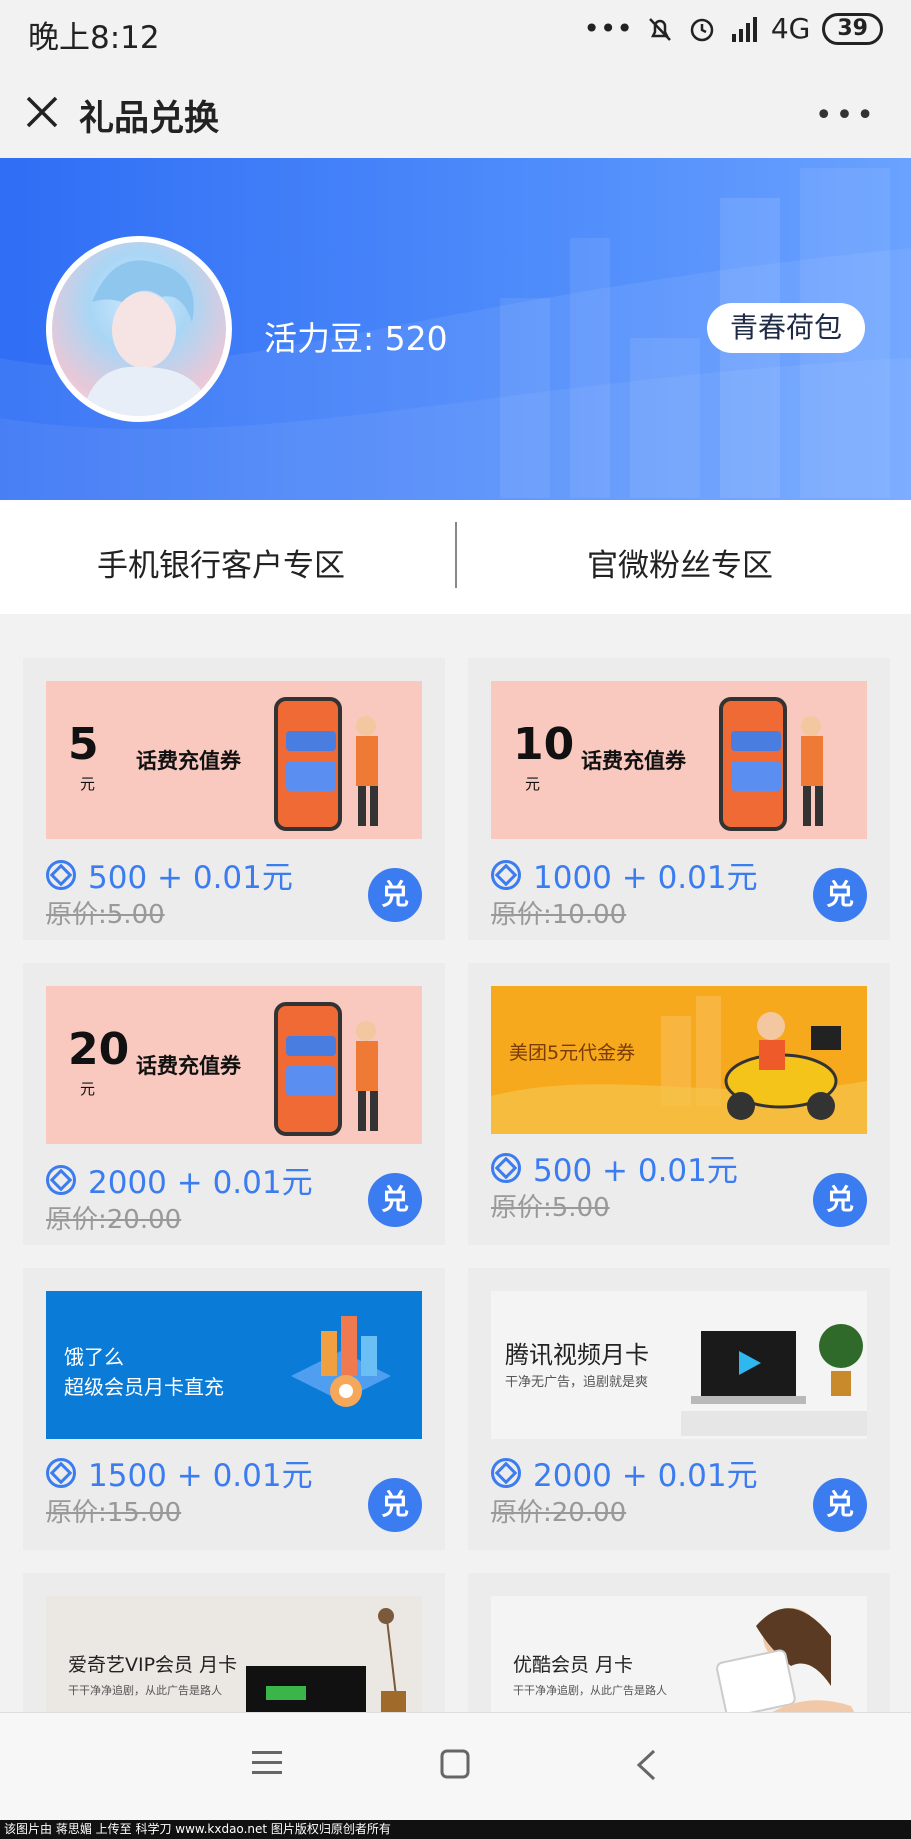 This screenshot has width=911, height=1839. What do you see at coordinates (785, 1660) in the screenshot?
I see `woman-tablet-icon` at bounding box center [785, 1660].